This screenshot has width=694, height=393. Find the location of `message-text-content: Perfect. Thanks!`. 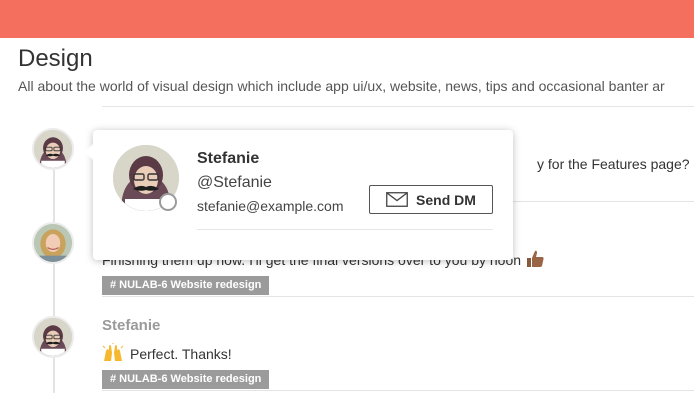

message-text-content: Perfect. Thanks! is located at coordinates (181, 354).